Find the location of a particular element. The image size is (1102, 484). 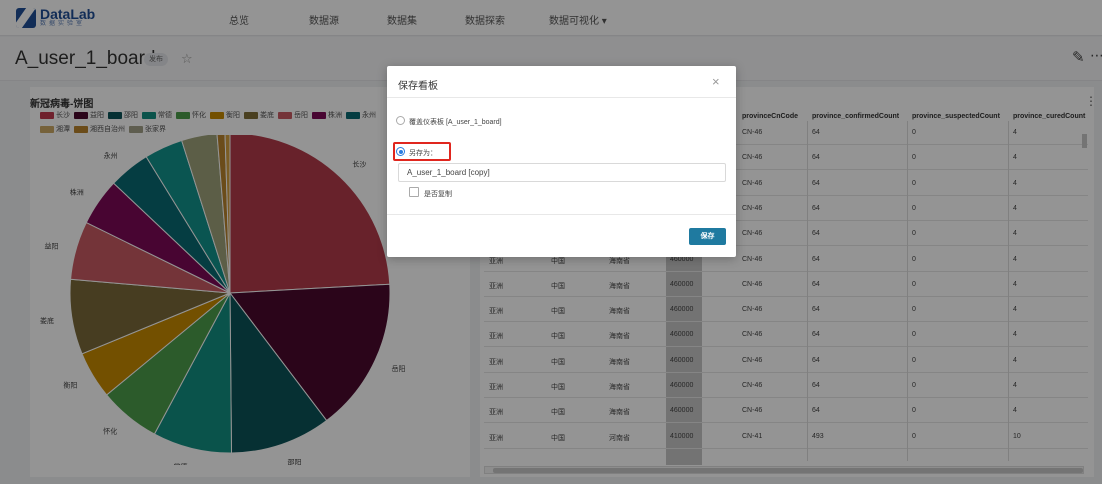

dialog-divider is located at coordinates (561, 214).